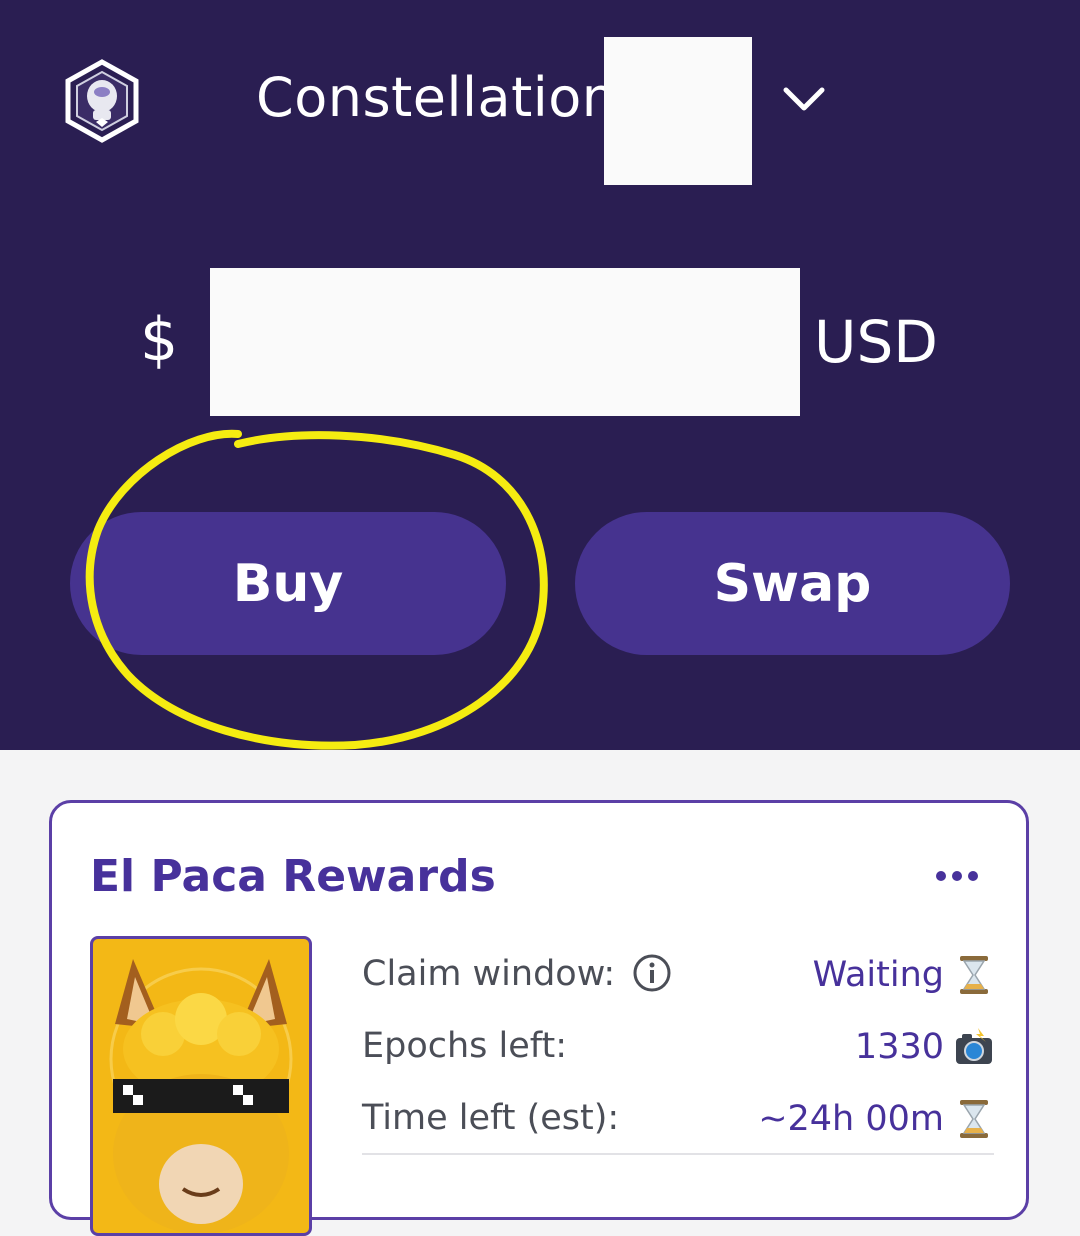 This screenshot has width=1080, height=1236. I want to click on stargazer-logo-icon, so click(102, 101).